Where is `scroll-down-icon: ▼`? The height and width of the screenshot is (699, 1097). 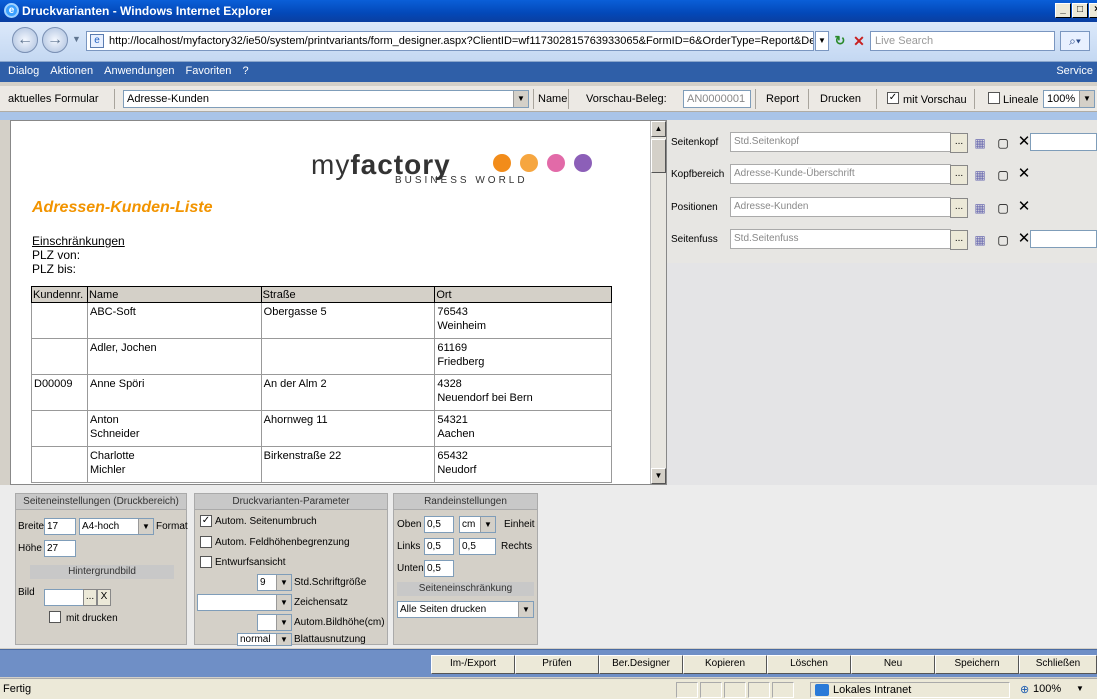 scroll-down-icon: ▼ is located at coordinates (658, 476).